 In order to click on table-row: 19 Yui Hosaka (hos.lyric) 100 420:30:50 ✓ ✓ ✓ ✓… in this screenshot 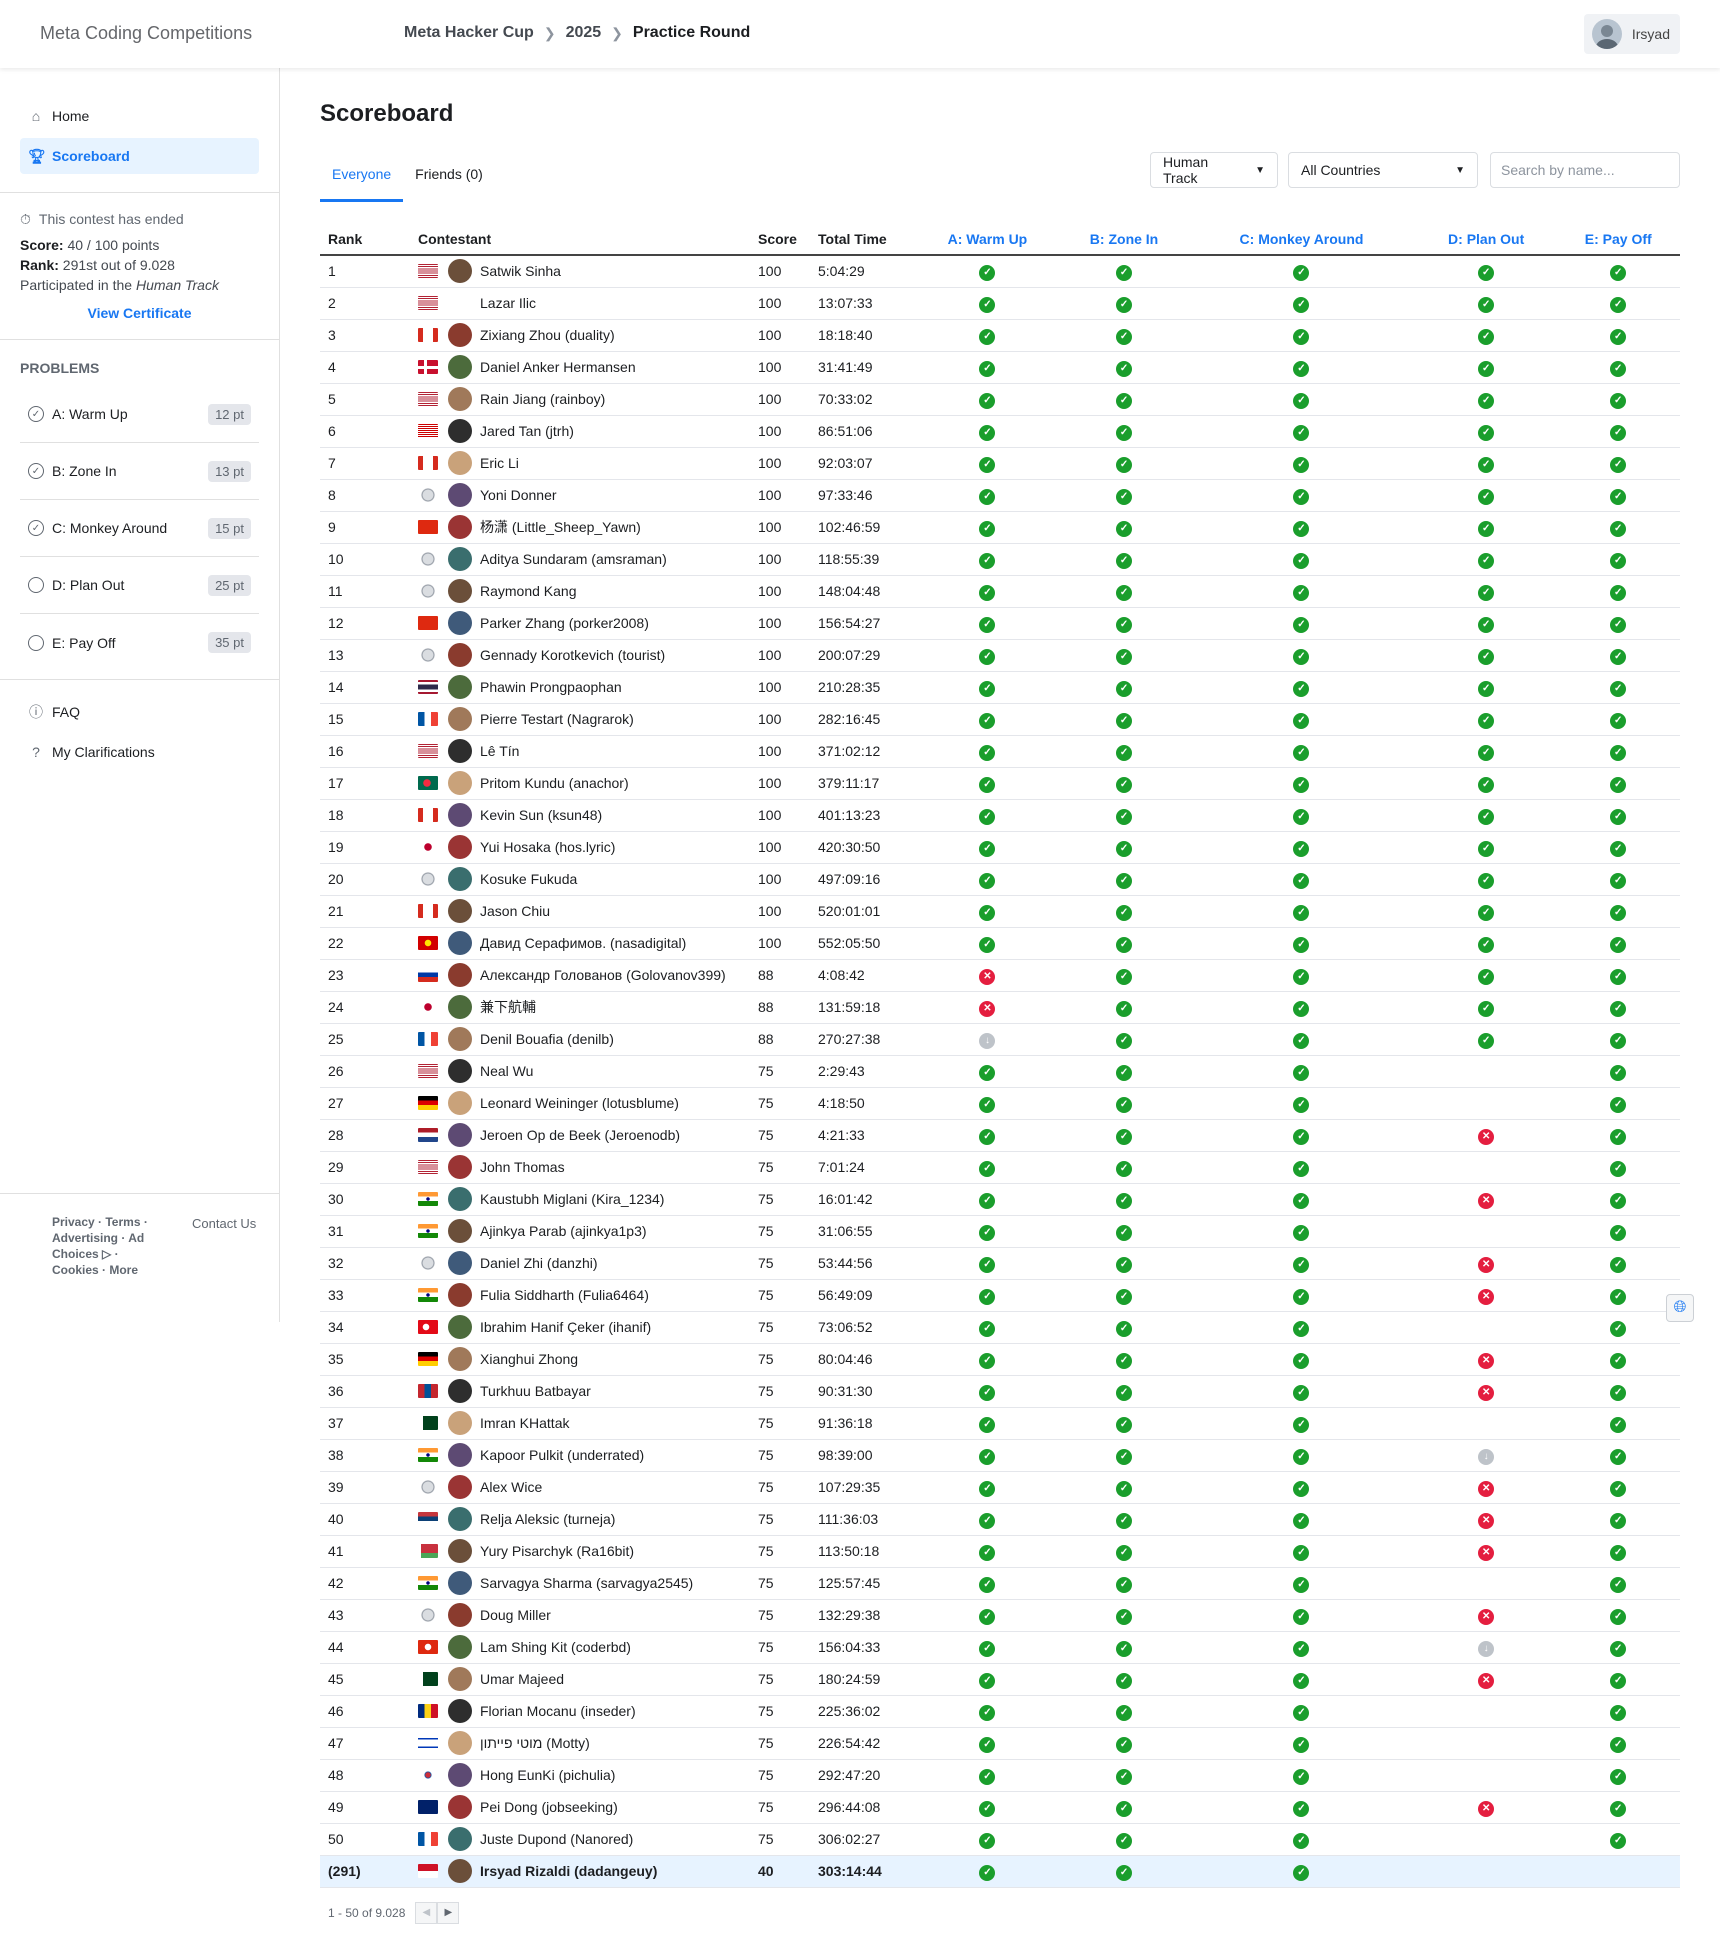, I will do `click(1000, 847)`.